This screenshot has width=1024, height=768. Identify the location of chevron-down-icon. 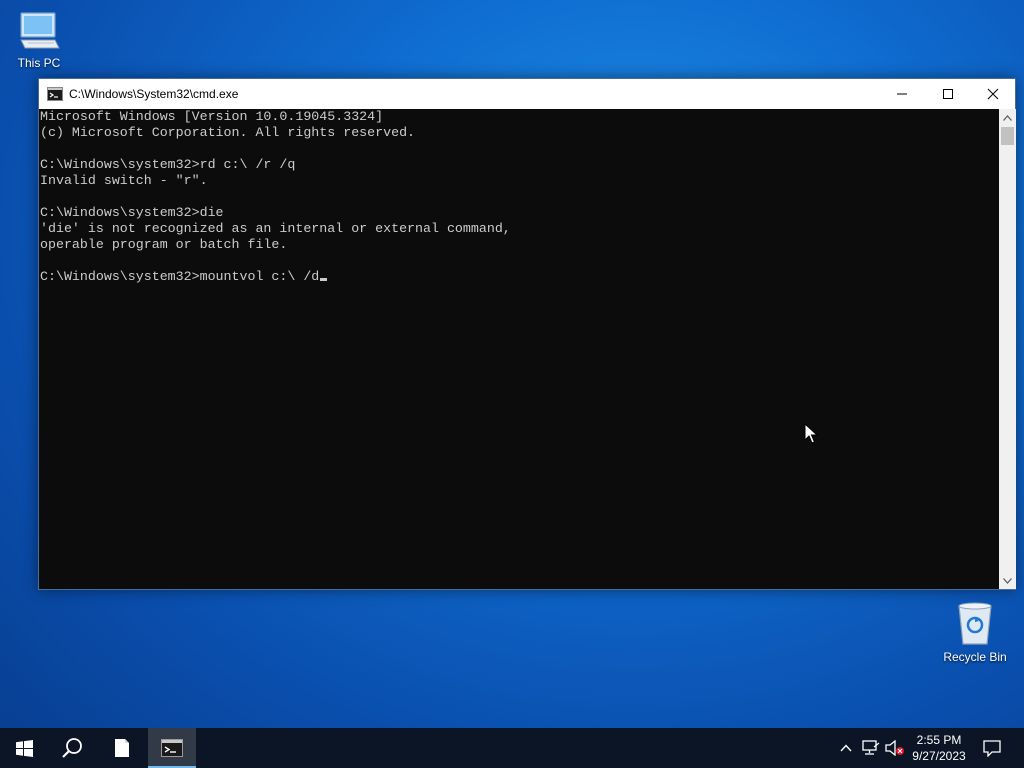
(1007, 580).